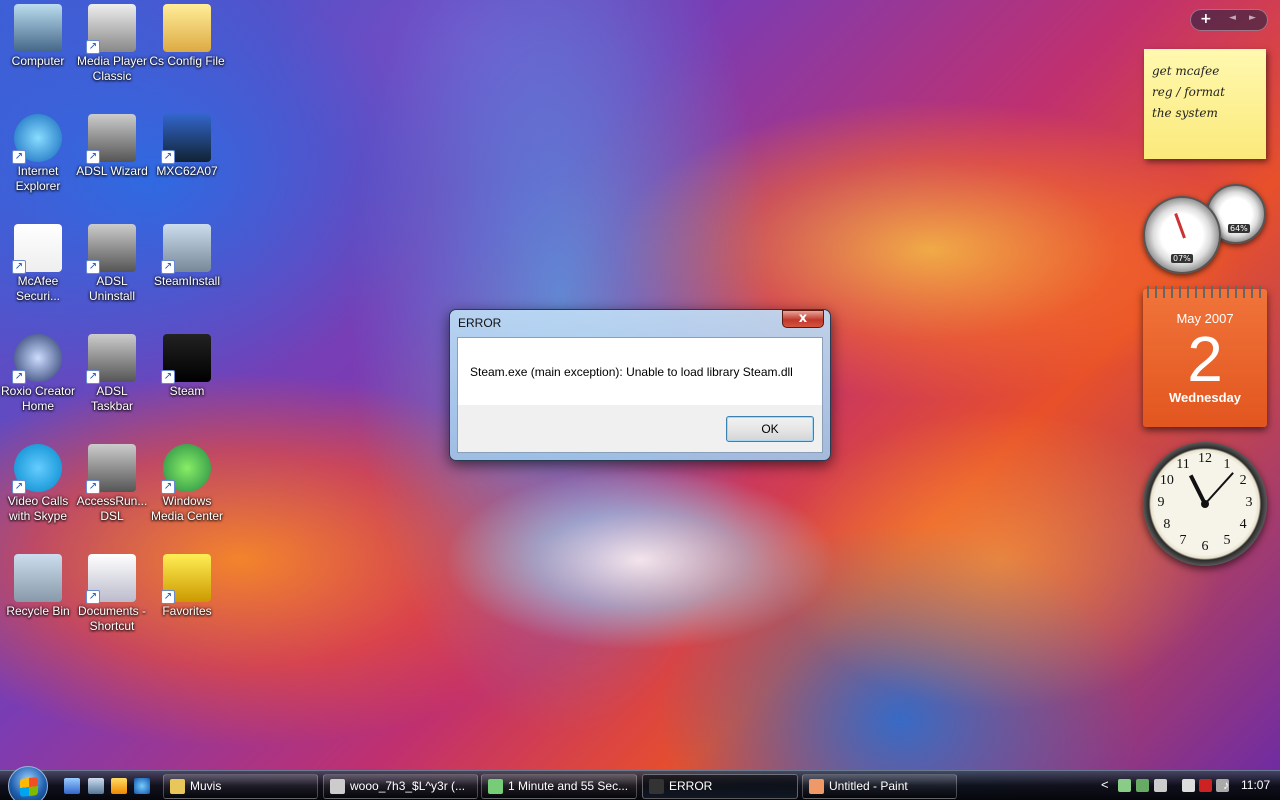 Image resolution: width=1280 pixels, height=800 pixels. What do you see at coordinates (186, 139) in the screenshot?
I see `mxc-tool-icon: ↗` at bounding box center [186, 139].